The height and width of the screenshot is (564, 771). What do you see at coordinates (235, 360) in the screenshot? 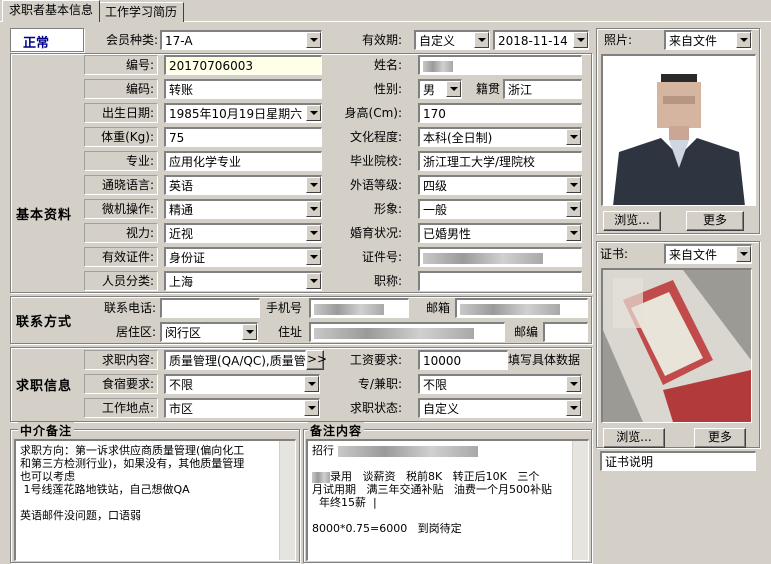
I see `job-content-field: 质量管理(QA/QC),质量管` at bounding box center [235, 360].